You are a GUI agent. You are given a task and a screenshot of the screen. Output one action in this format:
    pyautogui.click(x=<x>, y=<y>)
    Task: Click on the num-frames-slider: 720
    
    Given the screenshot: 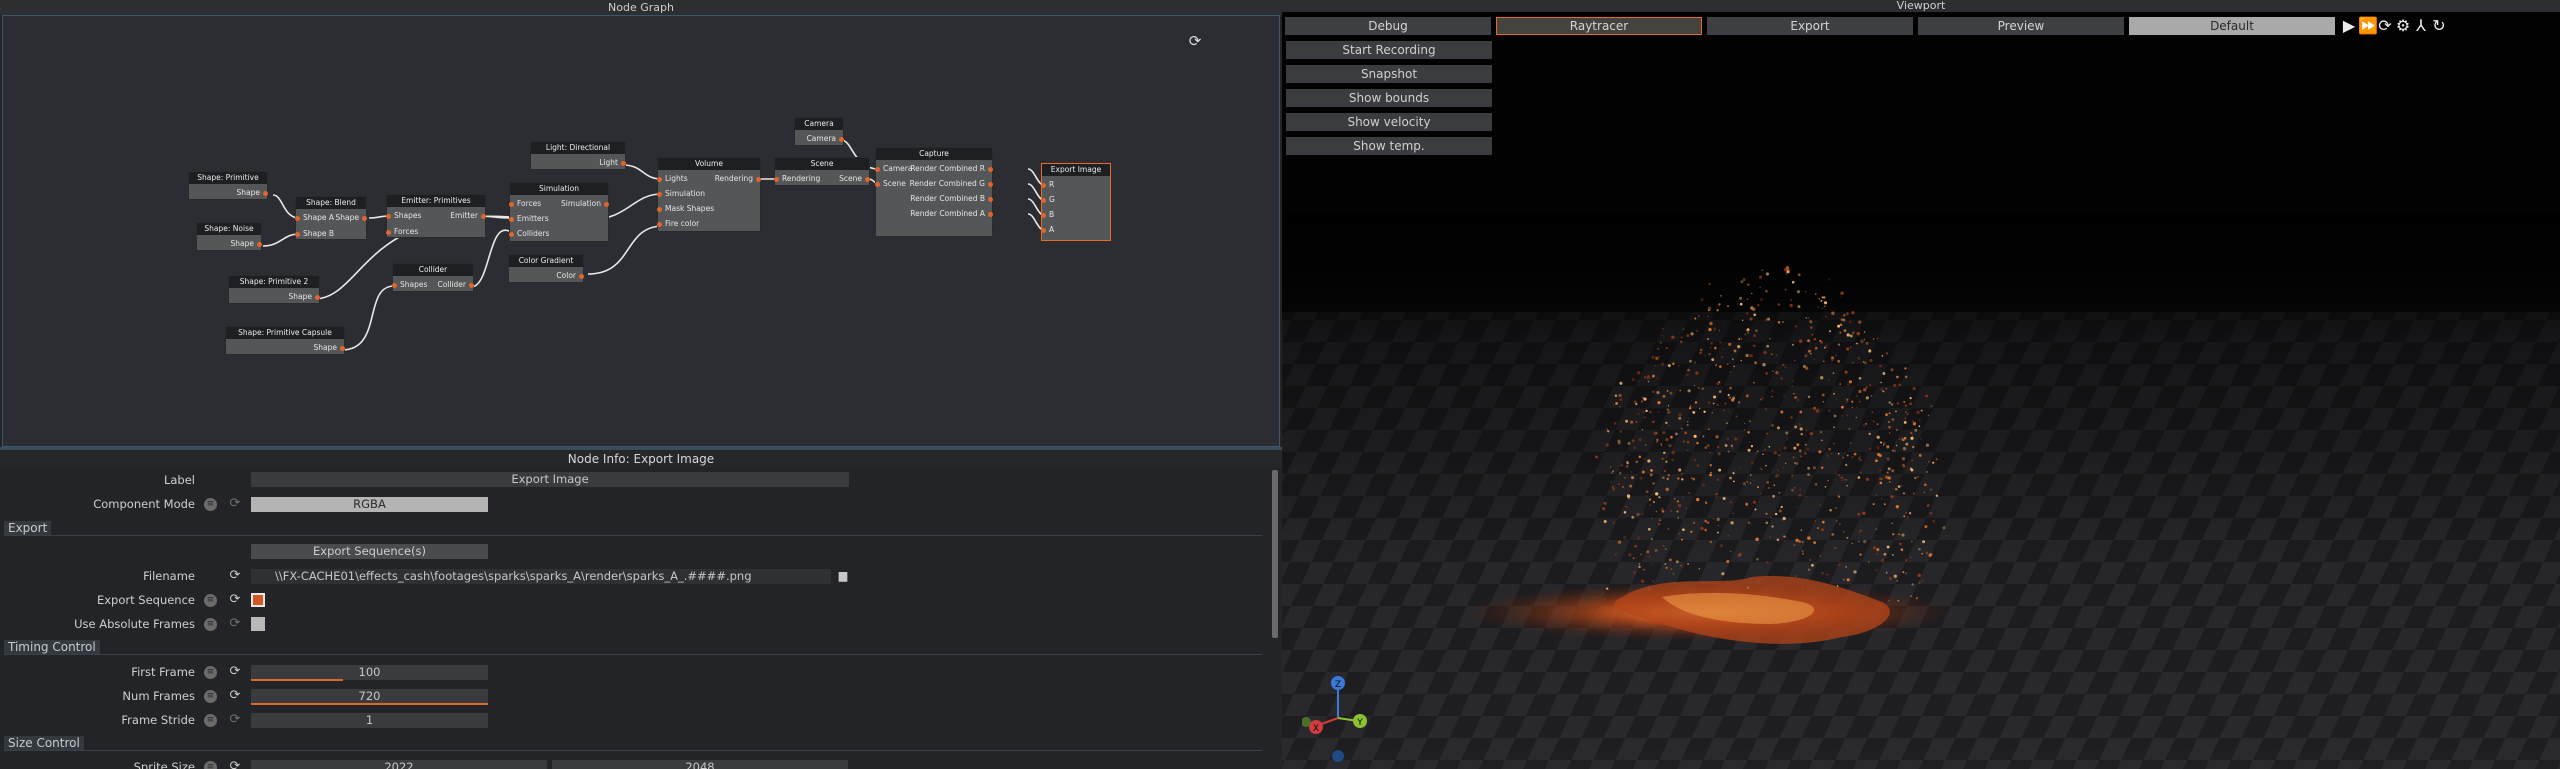 What is the action you would take?
    pyautogui.click(x=369, y=696)
    